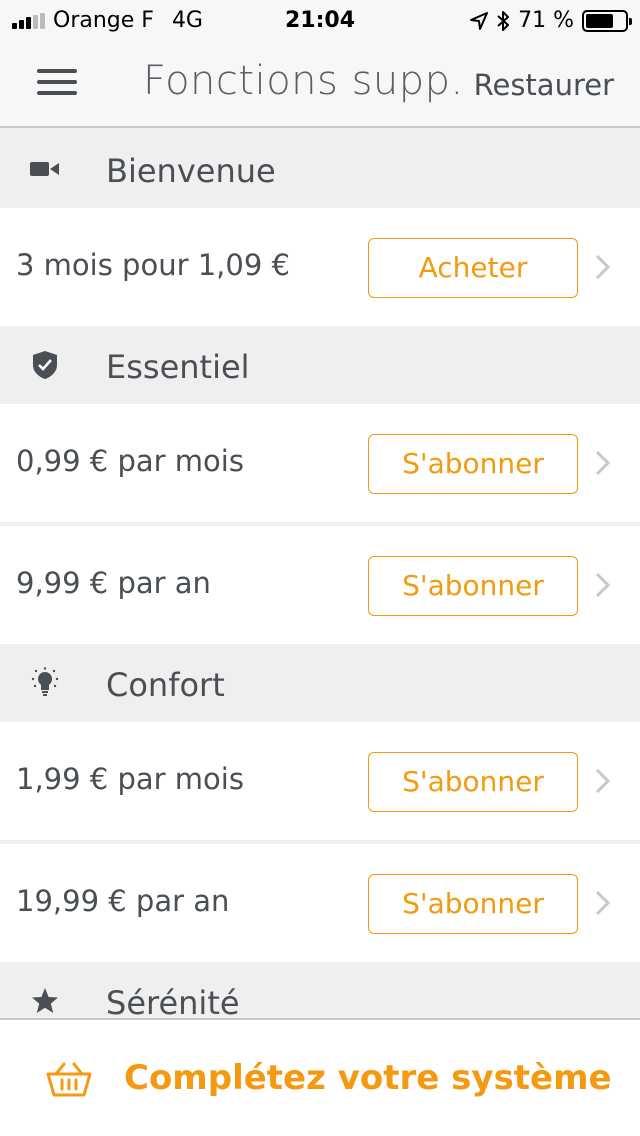 Image resolution: width=640 pixels, height=1136 pixels. I want to click on battery-icon, so click(607, 20).